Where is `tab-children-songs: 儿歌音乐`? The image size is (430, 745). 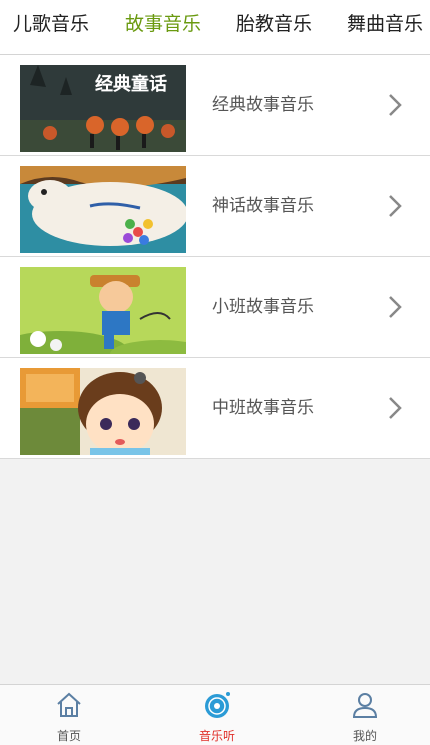
tab-children-songs: 儿歌音乐 is located at coordinates (51, 24).